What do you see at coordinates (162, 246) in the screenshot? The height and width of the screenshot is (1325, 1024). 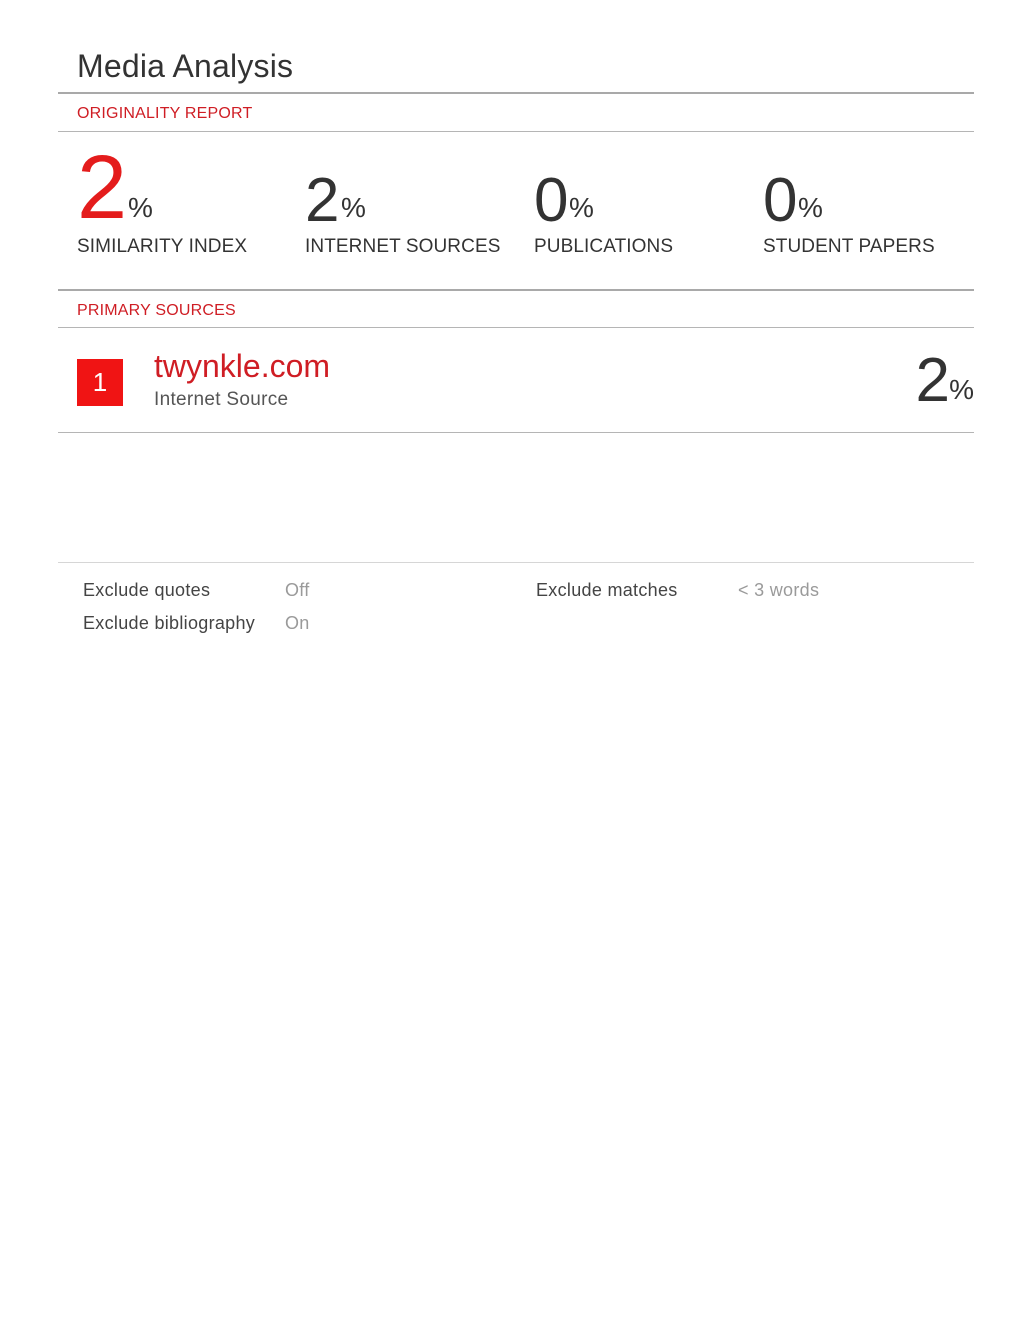 I see `stat-label: SIMILARITY INDEX` at bounding box center [162, 246].